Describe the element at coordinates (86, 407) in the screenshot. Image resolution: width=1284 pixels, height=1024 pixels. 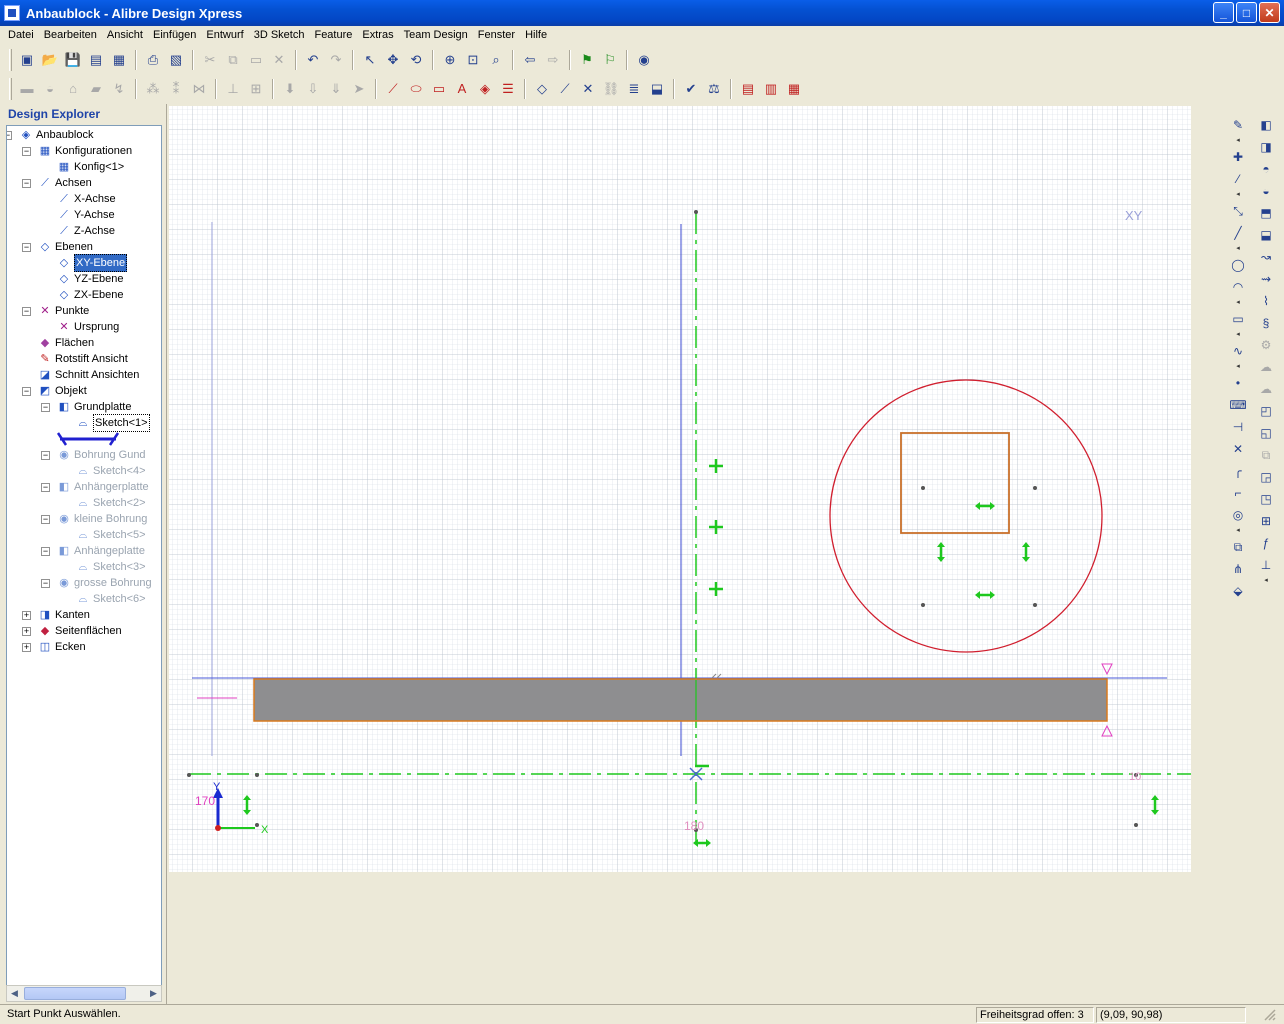
I see `tree-item: − ◧ Grundplatte` at that location.